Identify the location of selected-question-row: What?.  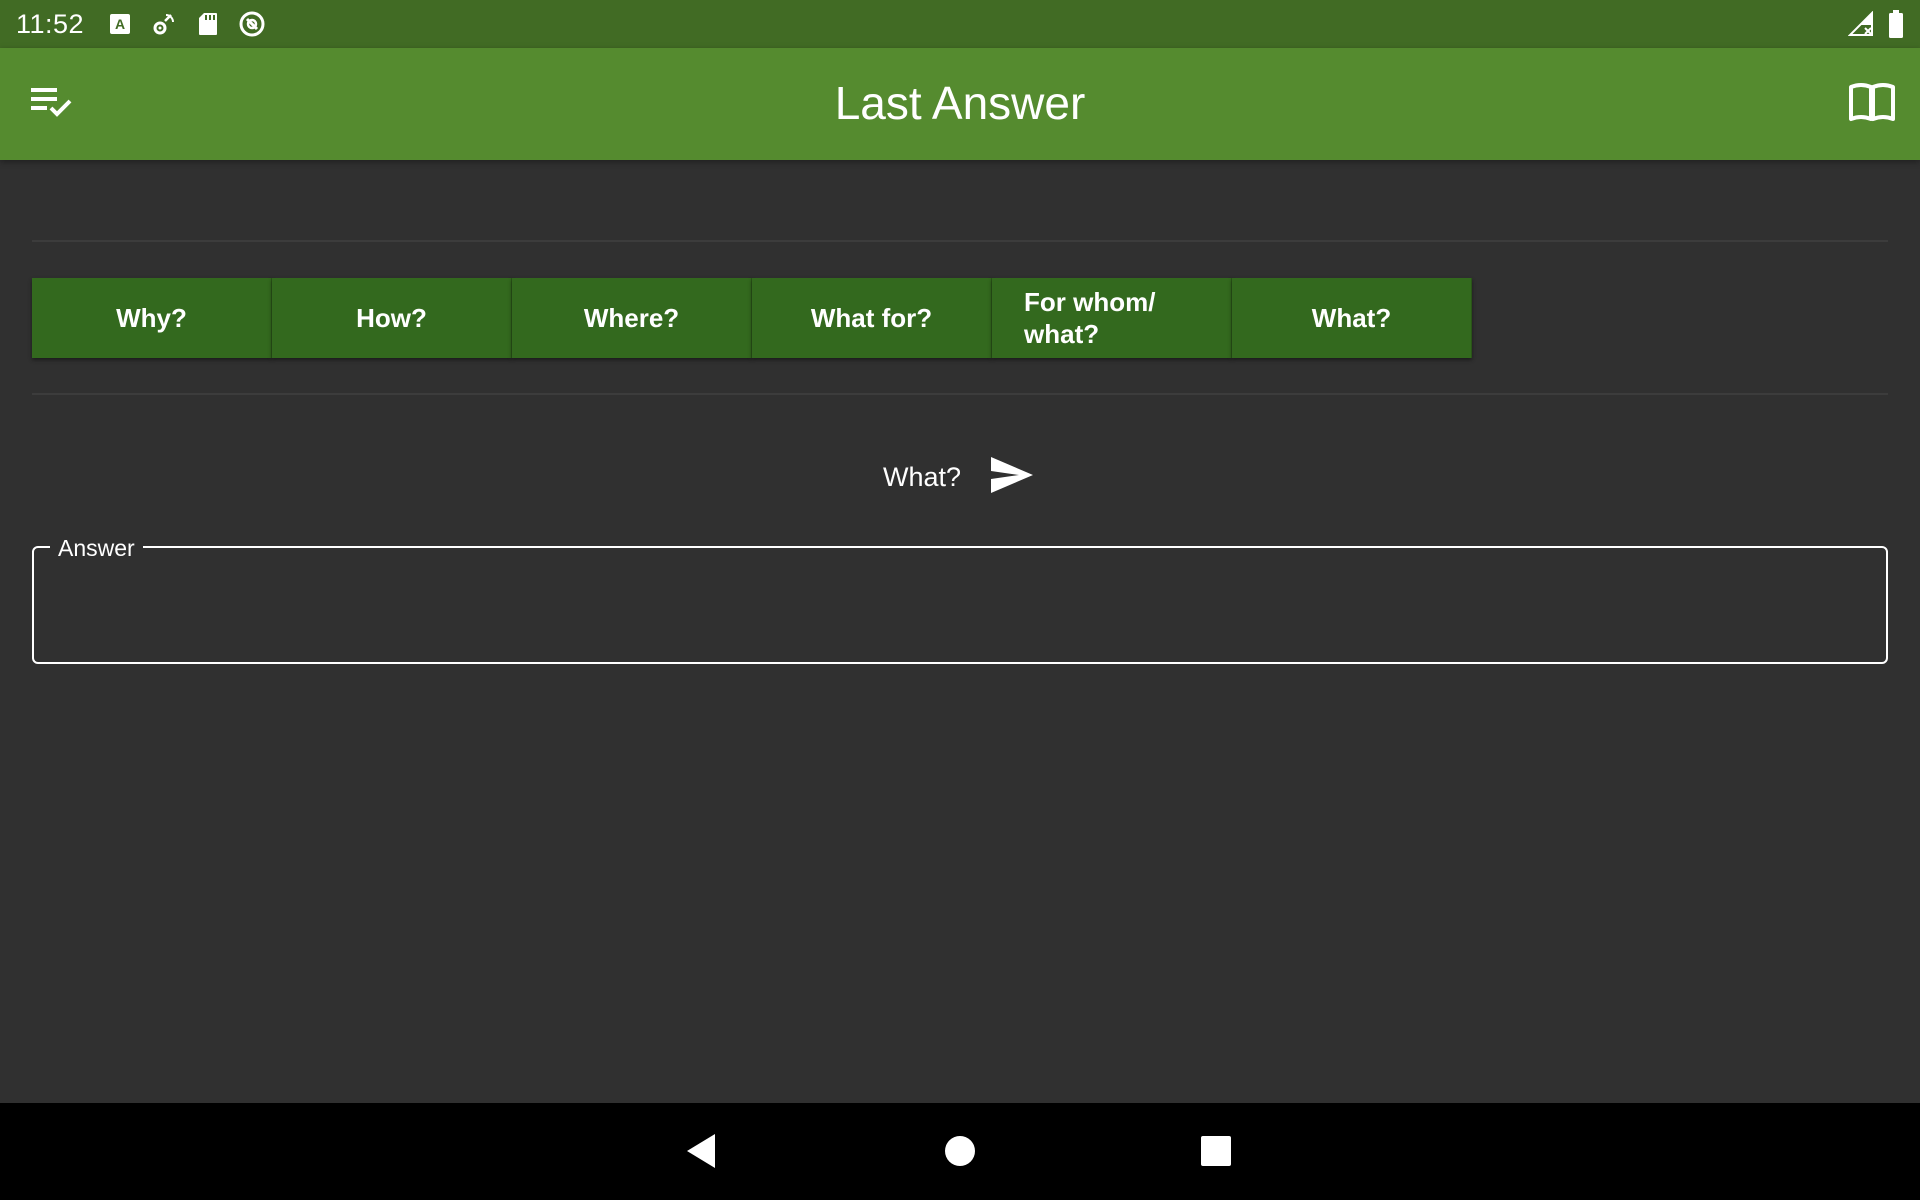
(960, 477).